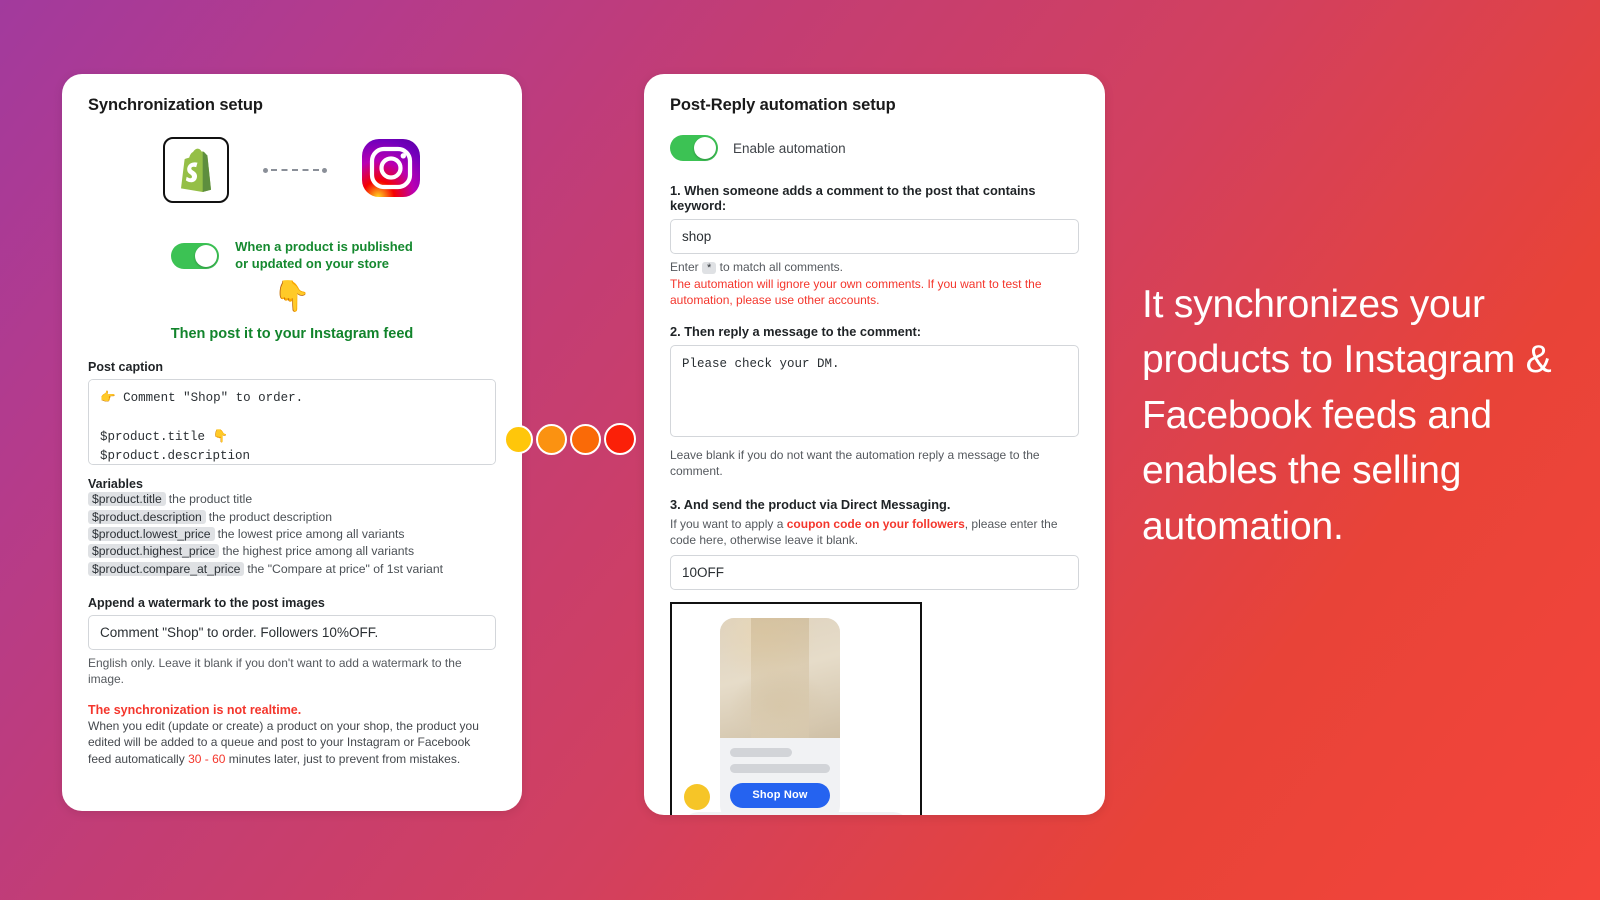 This screenshot has height=900, width=1600. I want to click on keyword-helper: Enter * to match all comments., so click(874, 267).